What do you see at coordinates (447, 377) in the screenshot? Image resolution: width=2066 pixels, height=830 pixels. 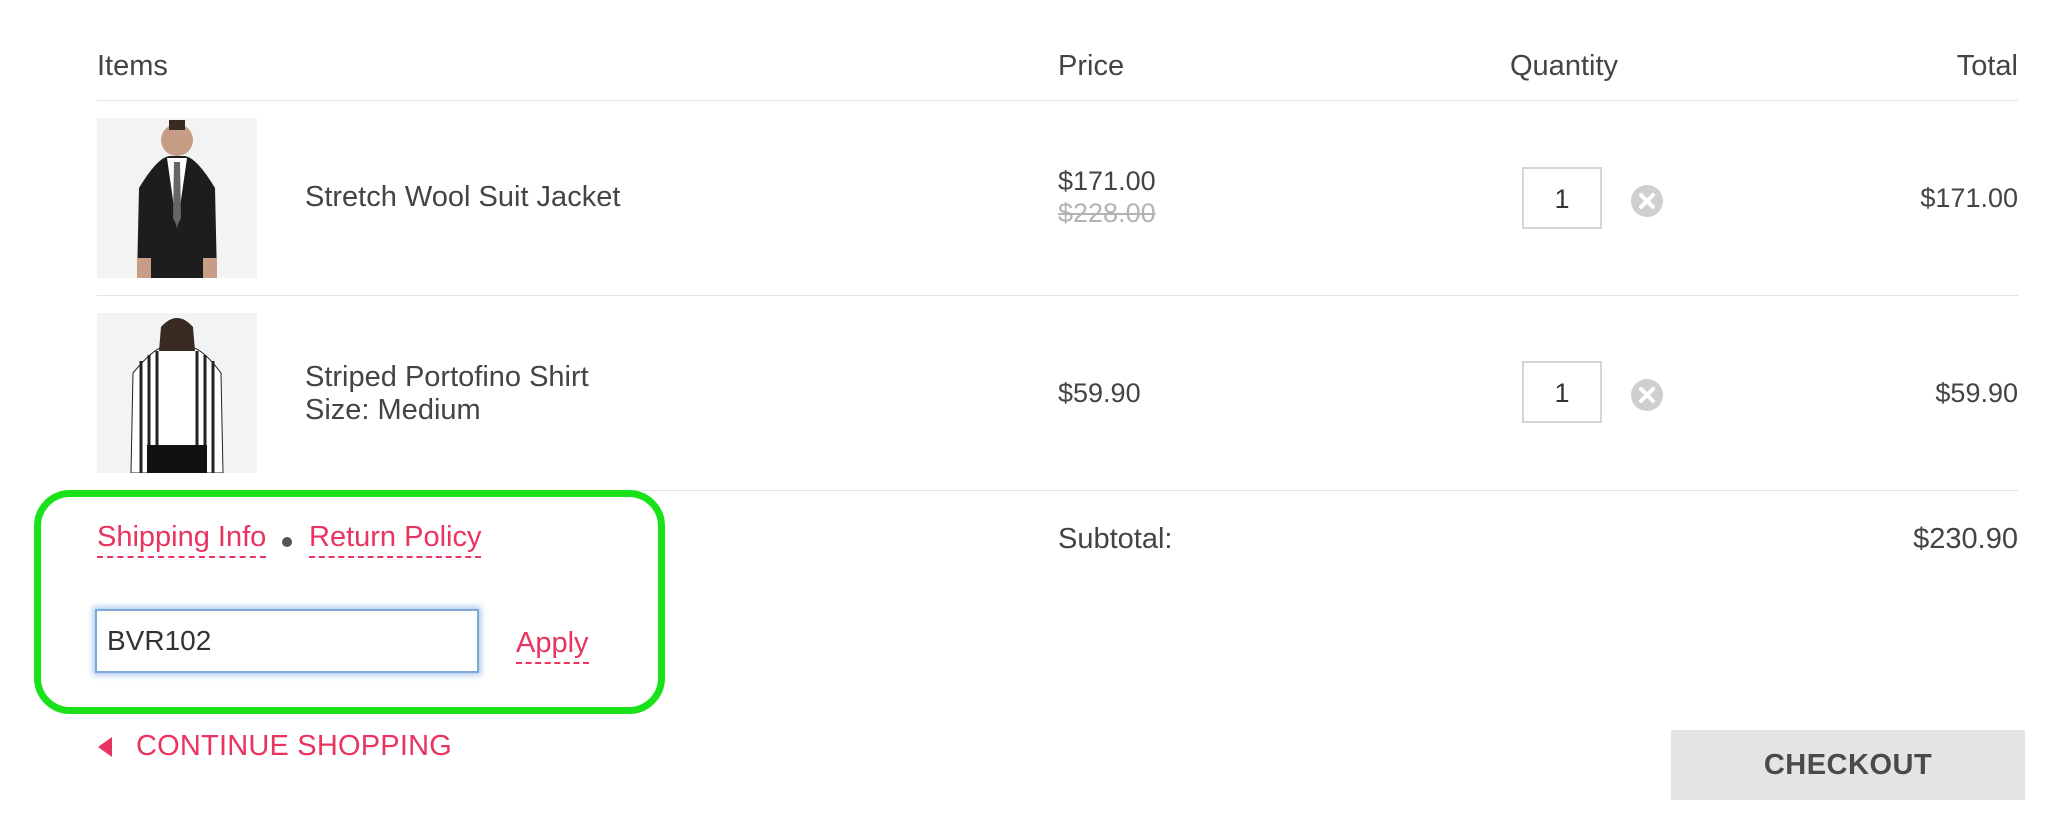 I see `item-name: Striped Portofino Shirt` at bounding box center [447, 377].